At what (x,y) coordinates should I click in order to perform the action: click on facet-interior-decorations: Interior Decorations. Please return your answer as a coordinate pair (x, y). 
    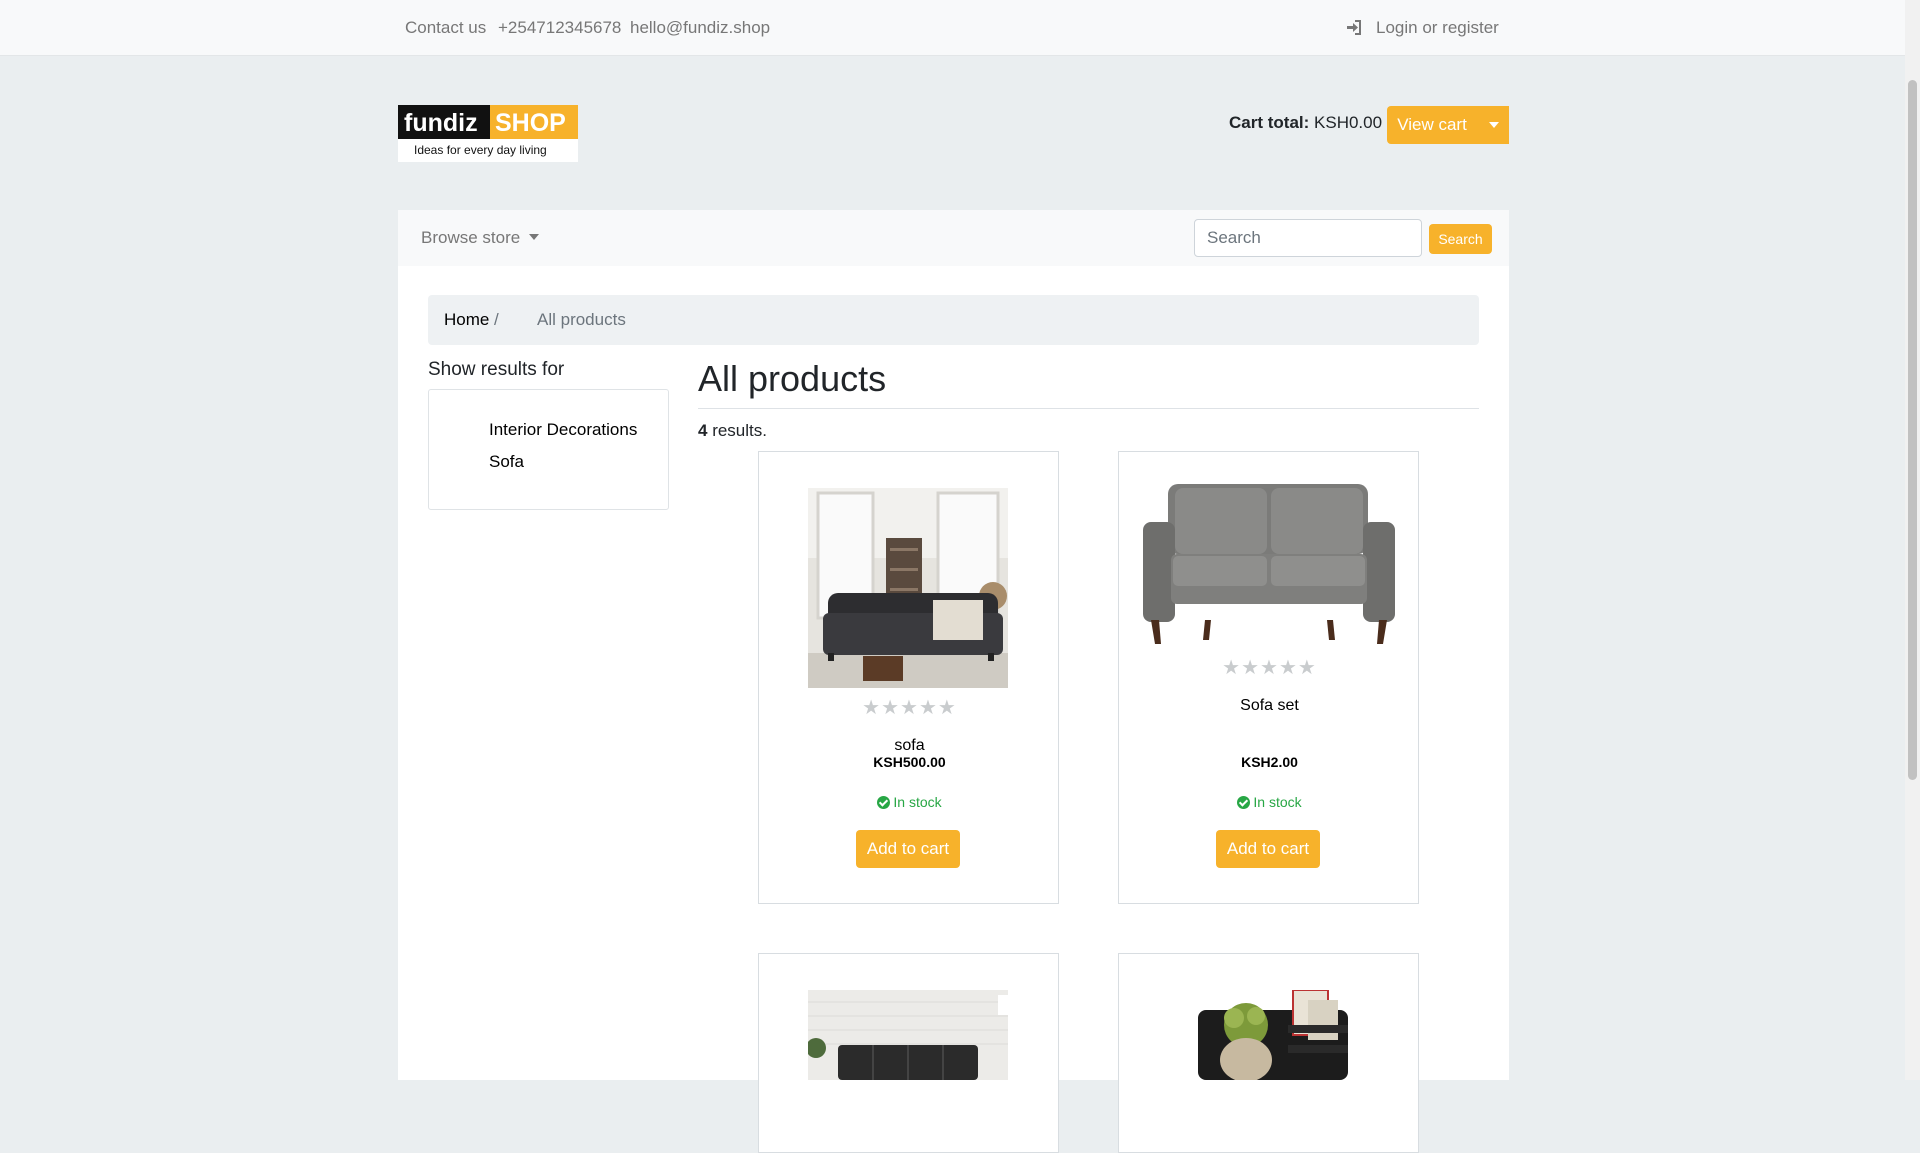
    Looking at the image, I should click on (563, 430).